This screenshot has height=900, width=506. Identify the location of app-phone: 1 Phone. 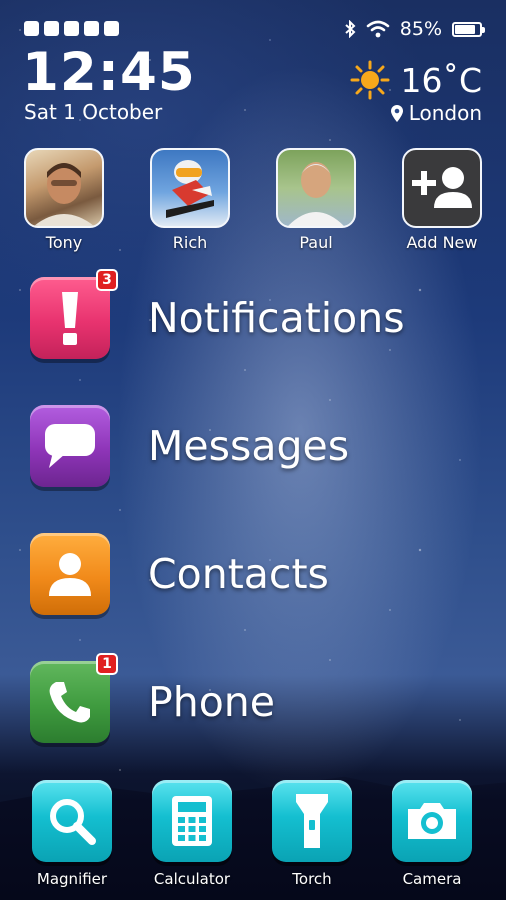
(153, 698).